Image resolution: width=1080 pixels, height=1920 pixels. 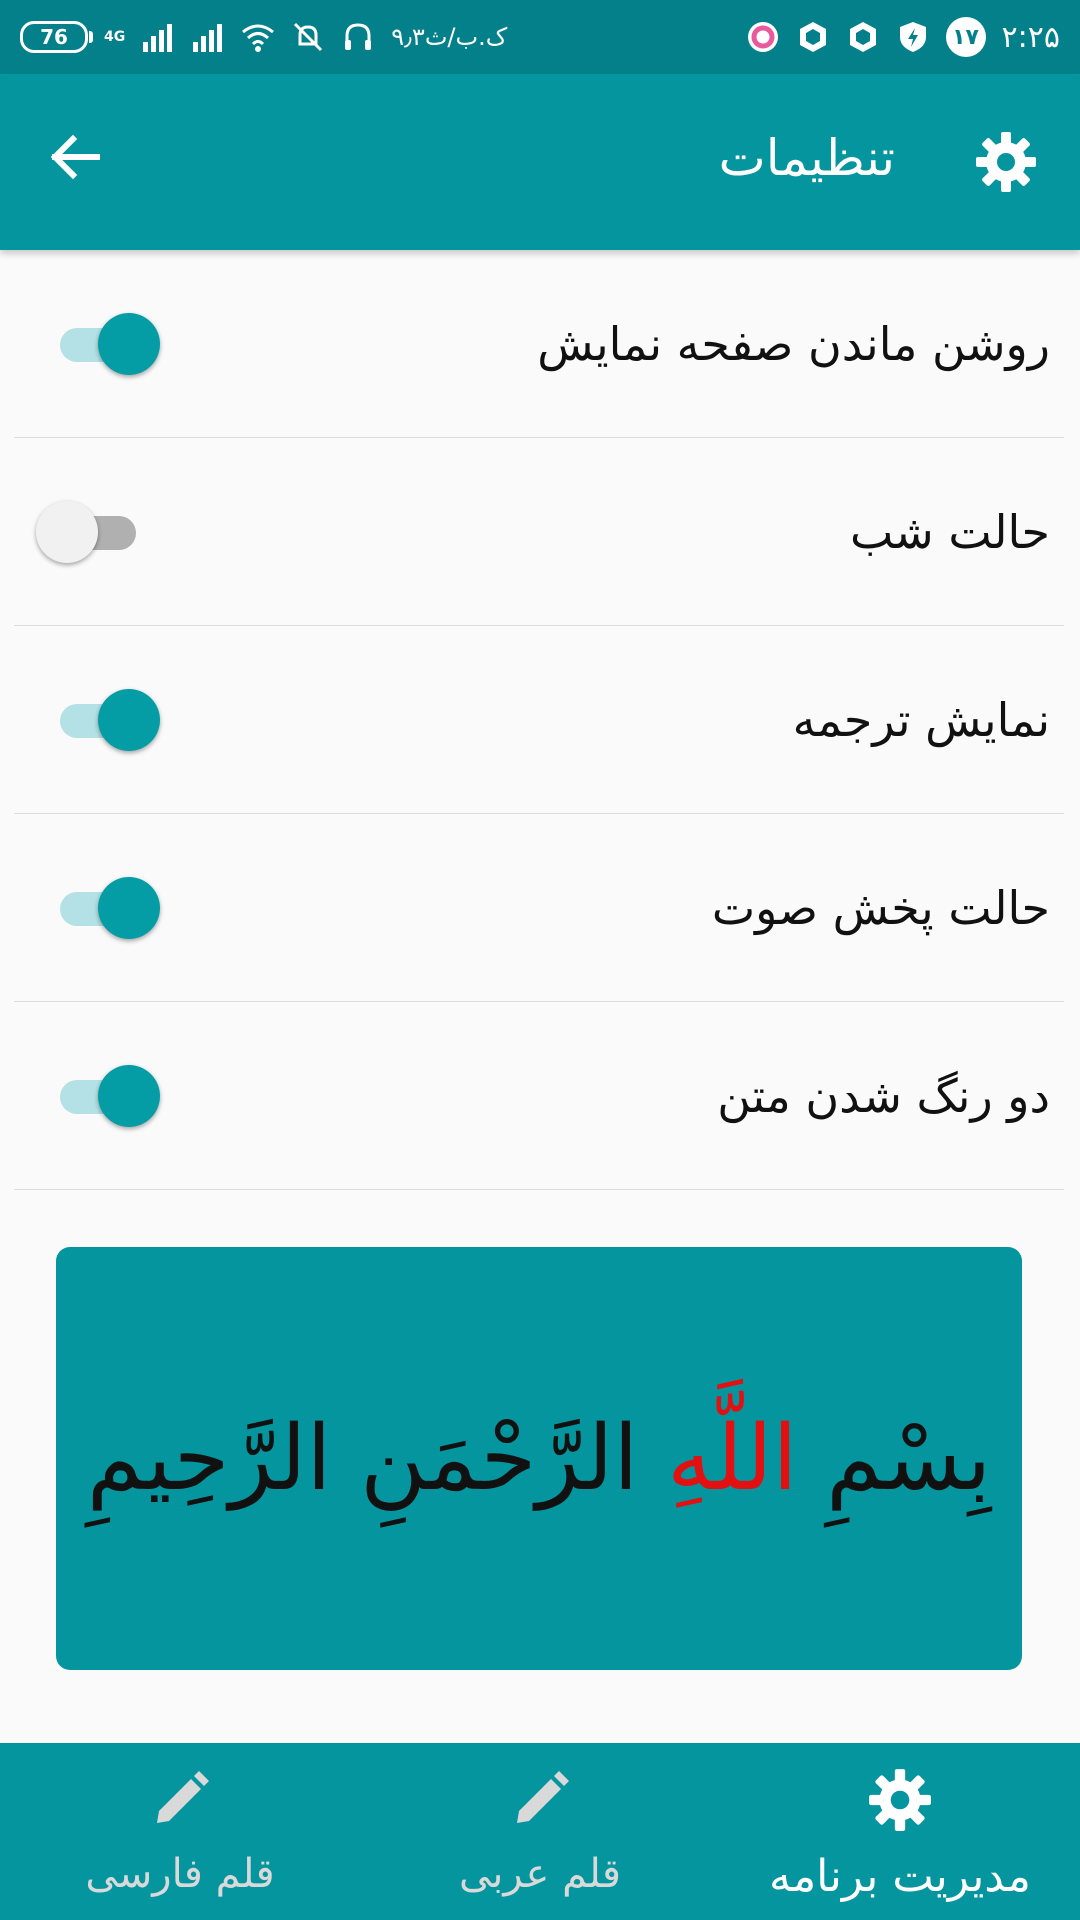 I want to click on nav-label: قلم فارسی, so click(x=180, y=1874).